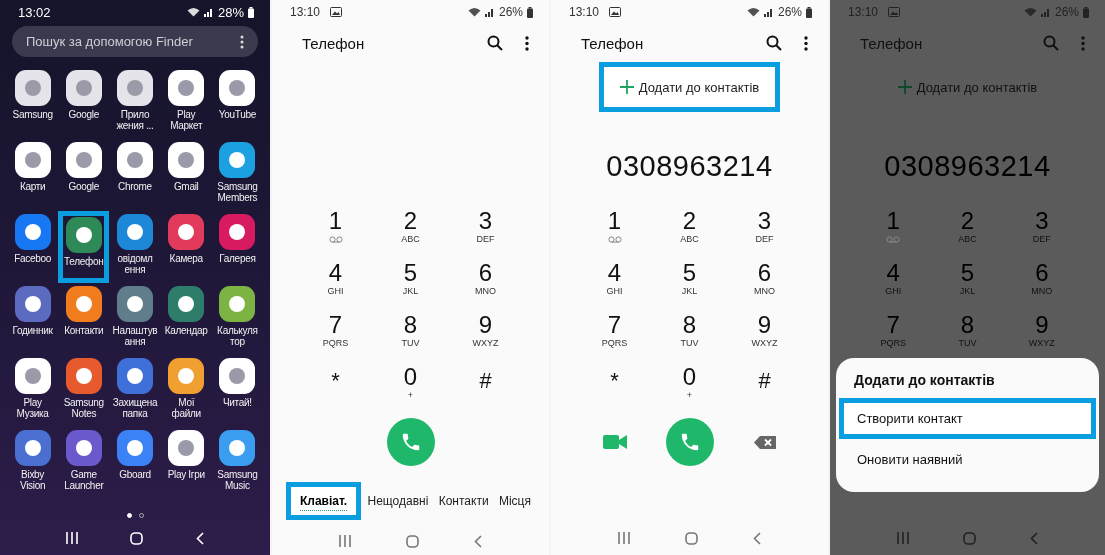 The width and height of the screenshot is (1105, 555). I want to click on battery-percent: 28%, so click(230, 12).